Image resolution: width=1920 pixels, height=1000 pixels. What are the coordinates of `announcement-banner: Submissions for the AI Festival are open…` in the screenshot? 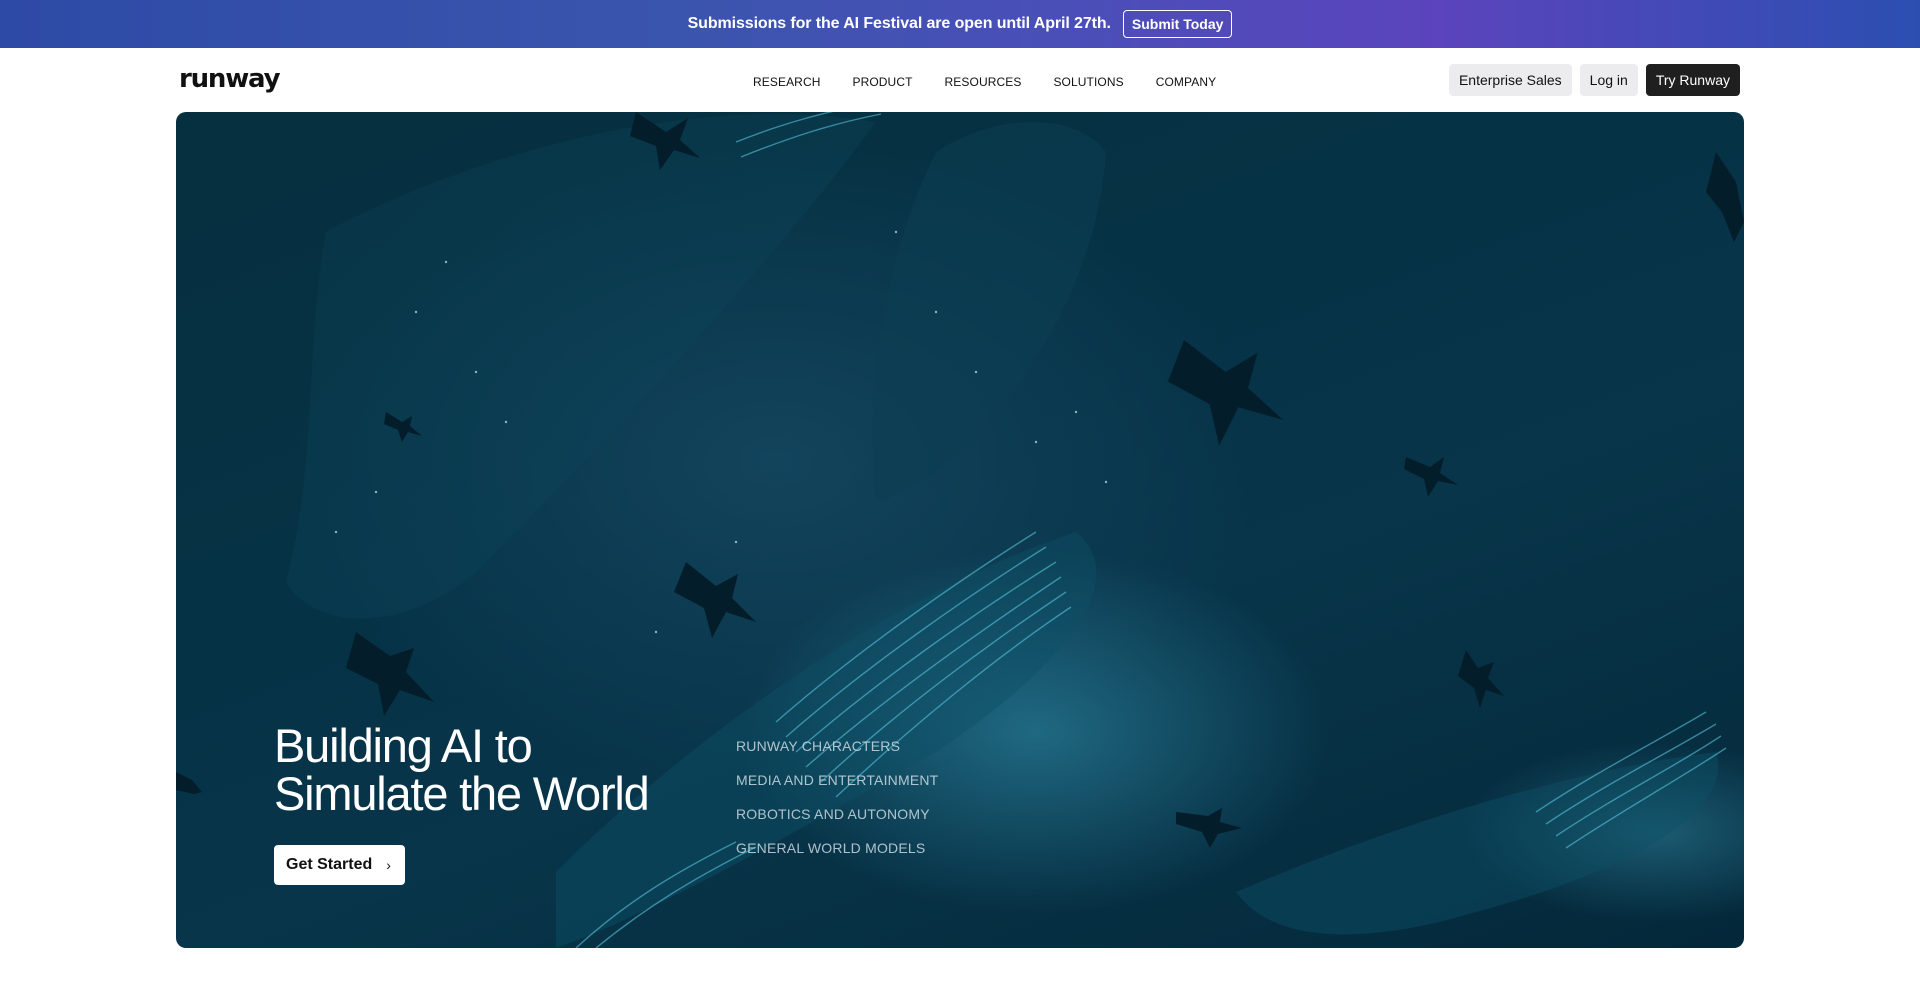 It's located at (960, 24).